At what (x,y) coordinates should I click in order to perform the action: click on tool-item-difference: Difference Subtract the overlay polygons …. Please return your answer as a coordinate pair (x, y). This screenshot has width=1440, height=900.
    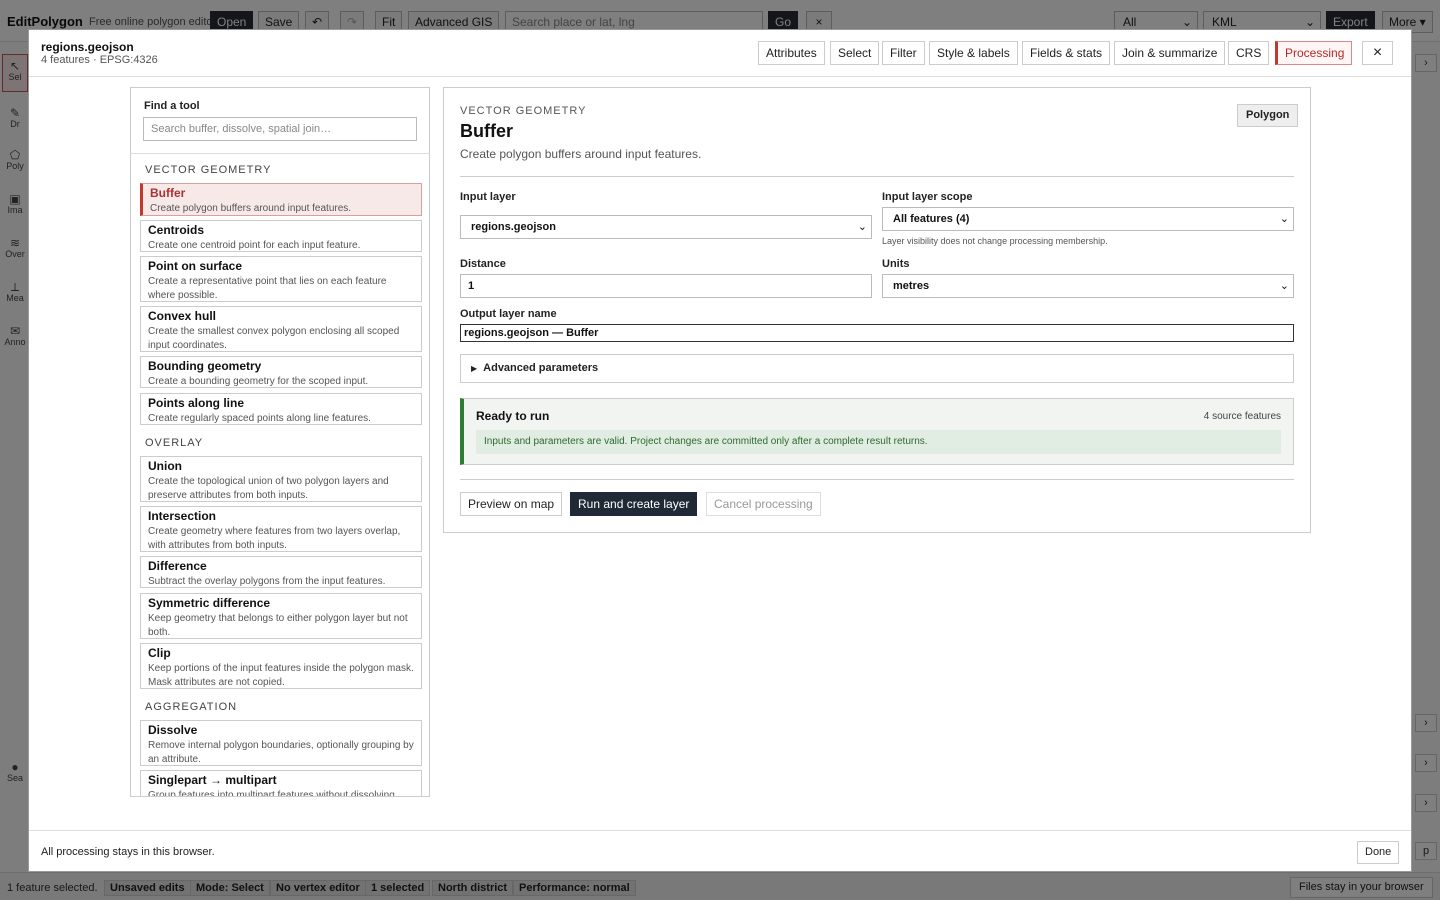
    Looking at the image, I should click on (281, 572).